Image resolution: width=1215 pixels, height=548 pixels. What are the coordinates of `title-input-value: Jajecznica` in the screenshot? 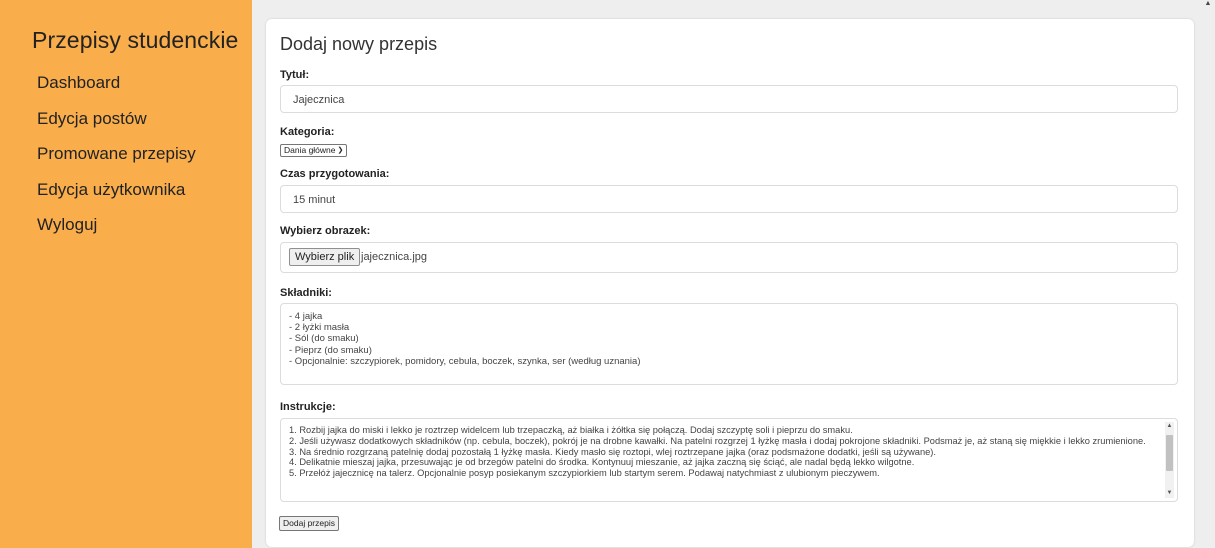 It's located at (319, 100).